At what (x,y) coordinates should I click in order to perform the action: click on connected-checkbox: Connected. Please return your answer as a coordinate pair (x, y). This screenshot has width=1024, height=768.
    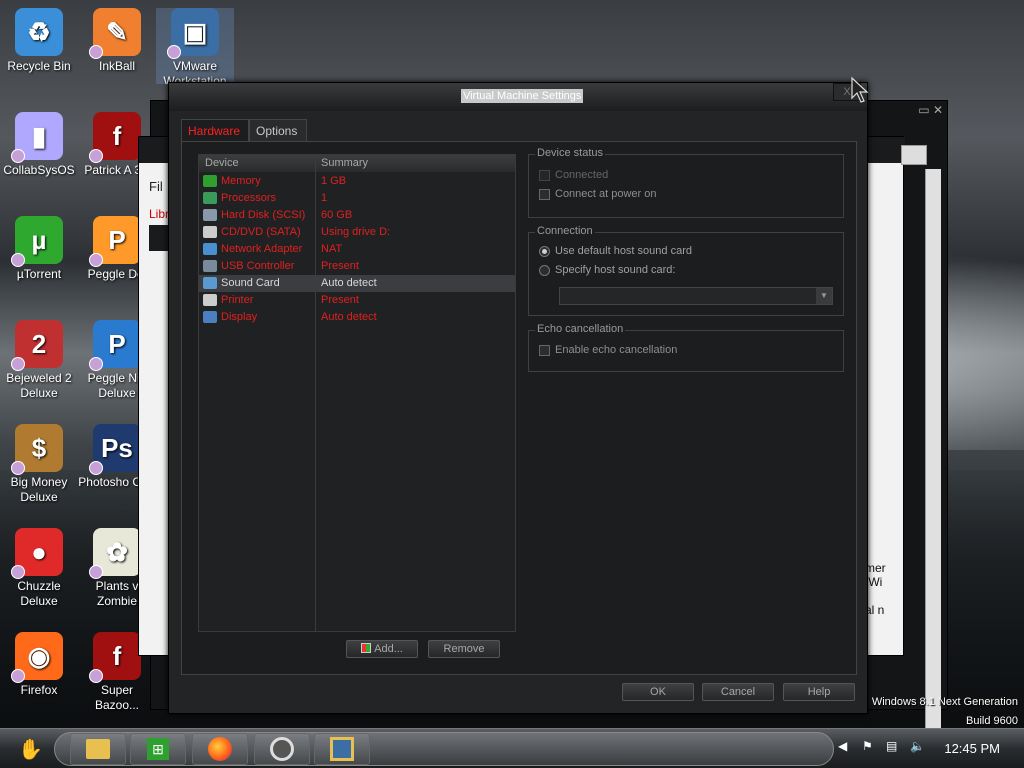
    Looking at the image, I should click on (573, 175).